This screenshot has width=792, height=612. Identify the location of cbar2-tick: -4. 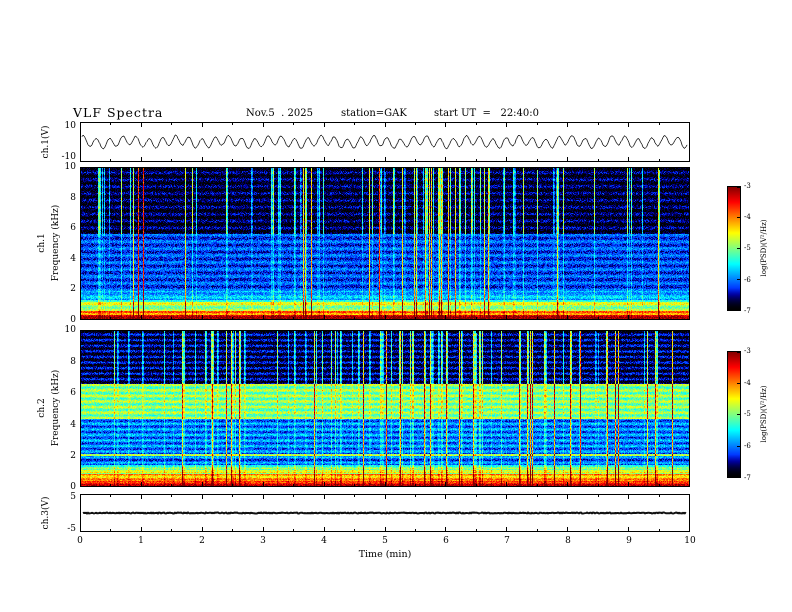
(747, 383).